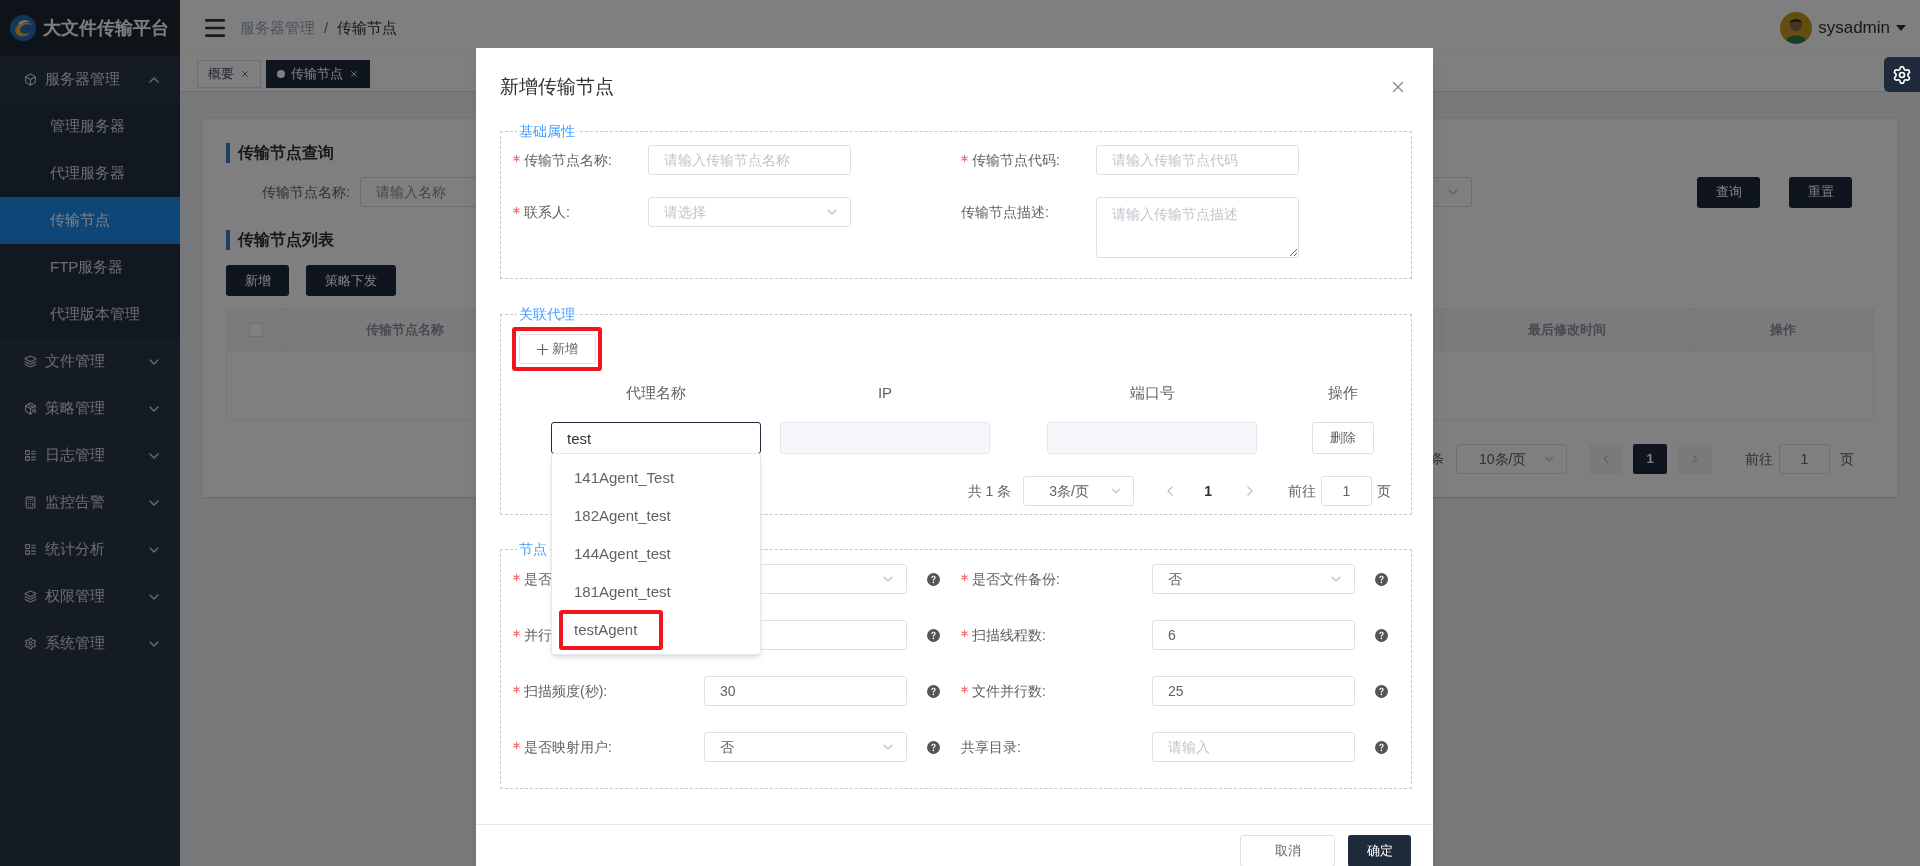  What do you see at coordinates (557, 86) in the screenshot?
I see `dialog-title: 新增传输节点` at bounding box center [557, 86].